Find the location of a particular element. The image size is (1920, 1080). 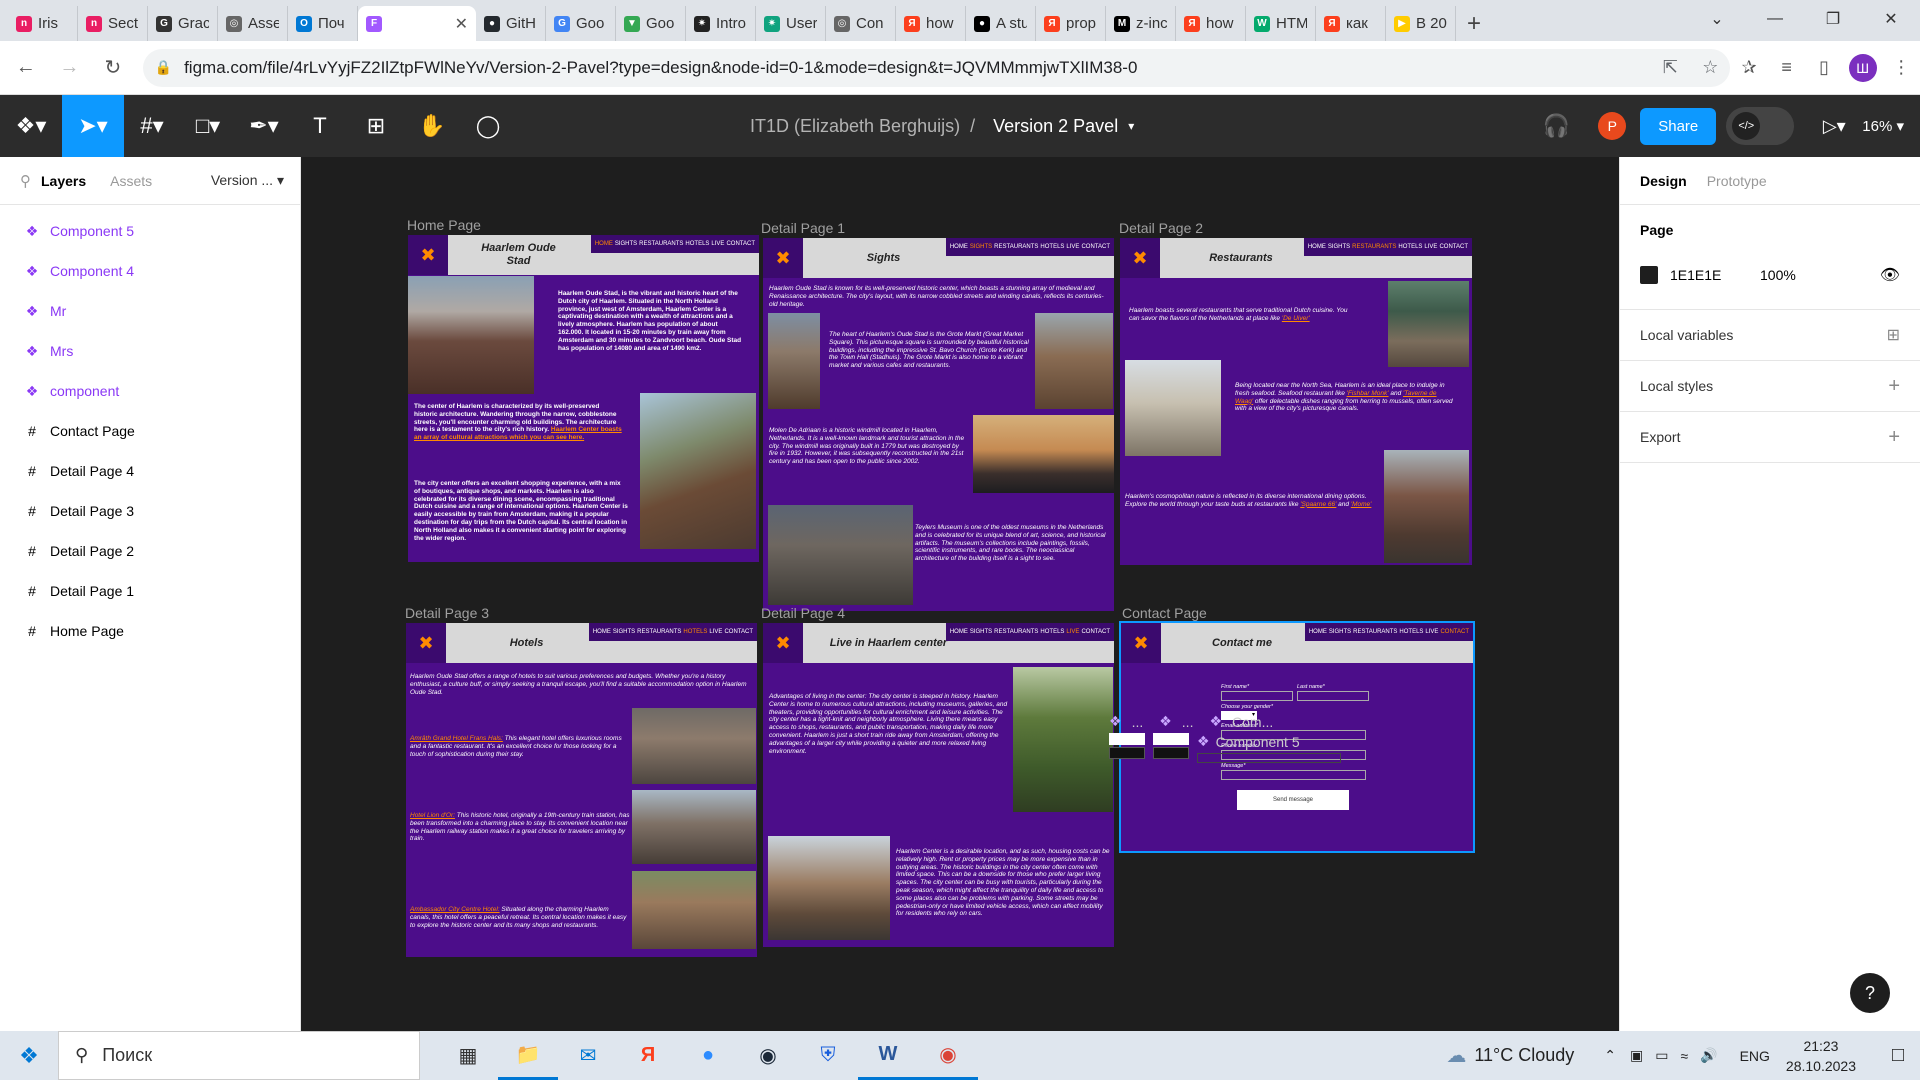

browser-tab: ✷ Intro is located at coordinates (721, 23).